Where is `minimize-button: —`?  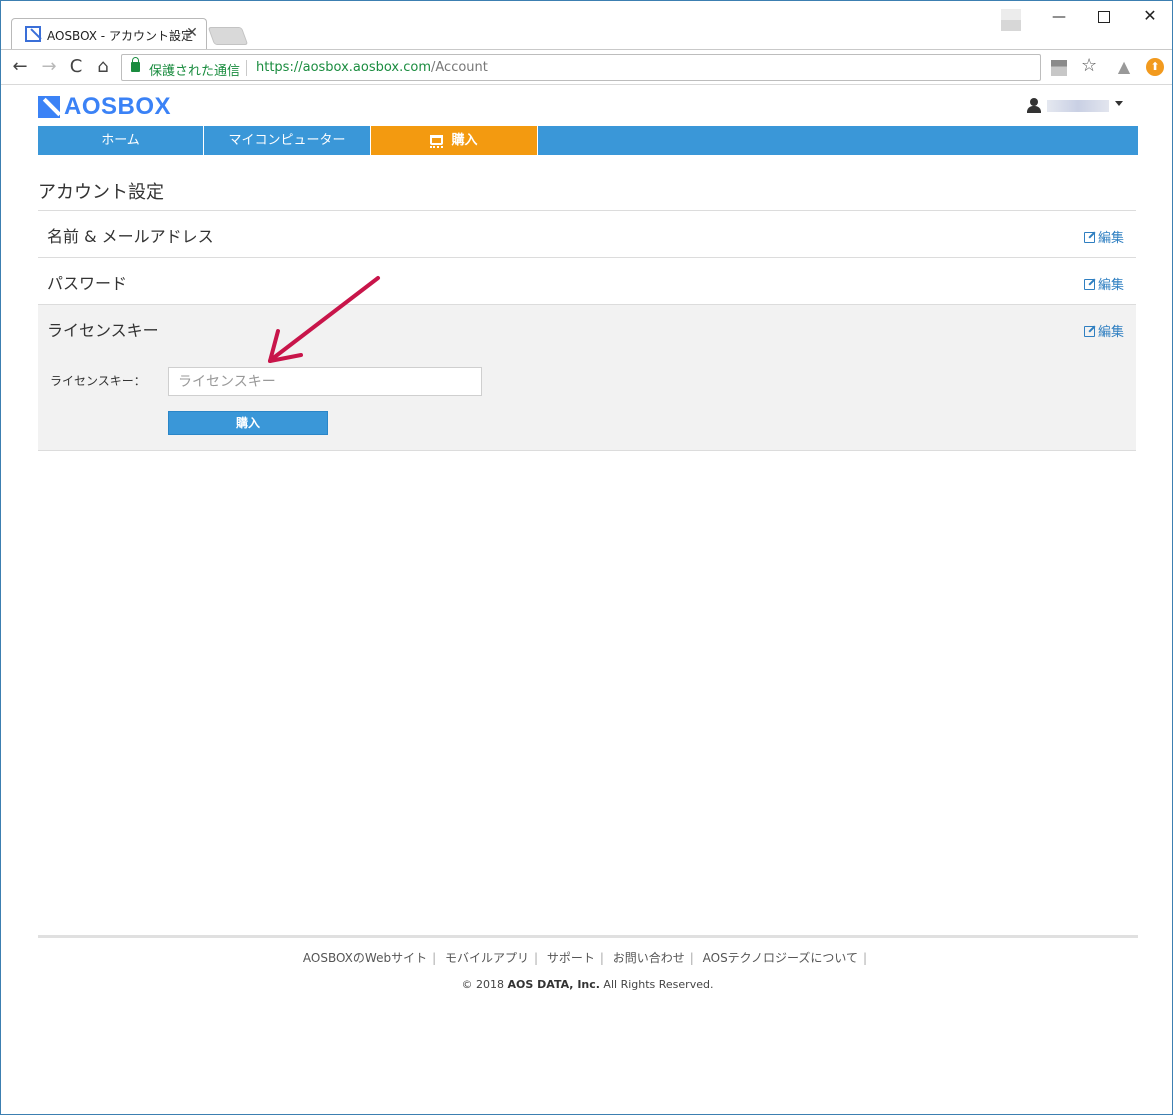
minimize-button: — is located at coordinates (1059, 17).